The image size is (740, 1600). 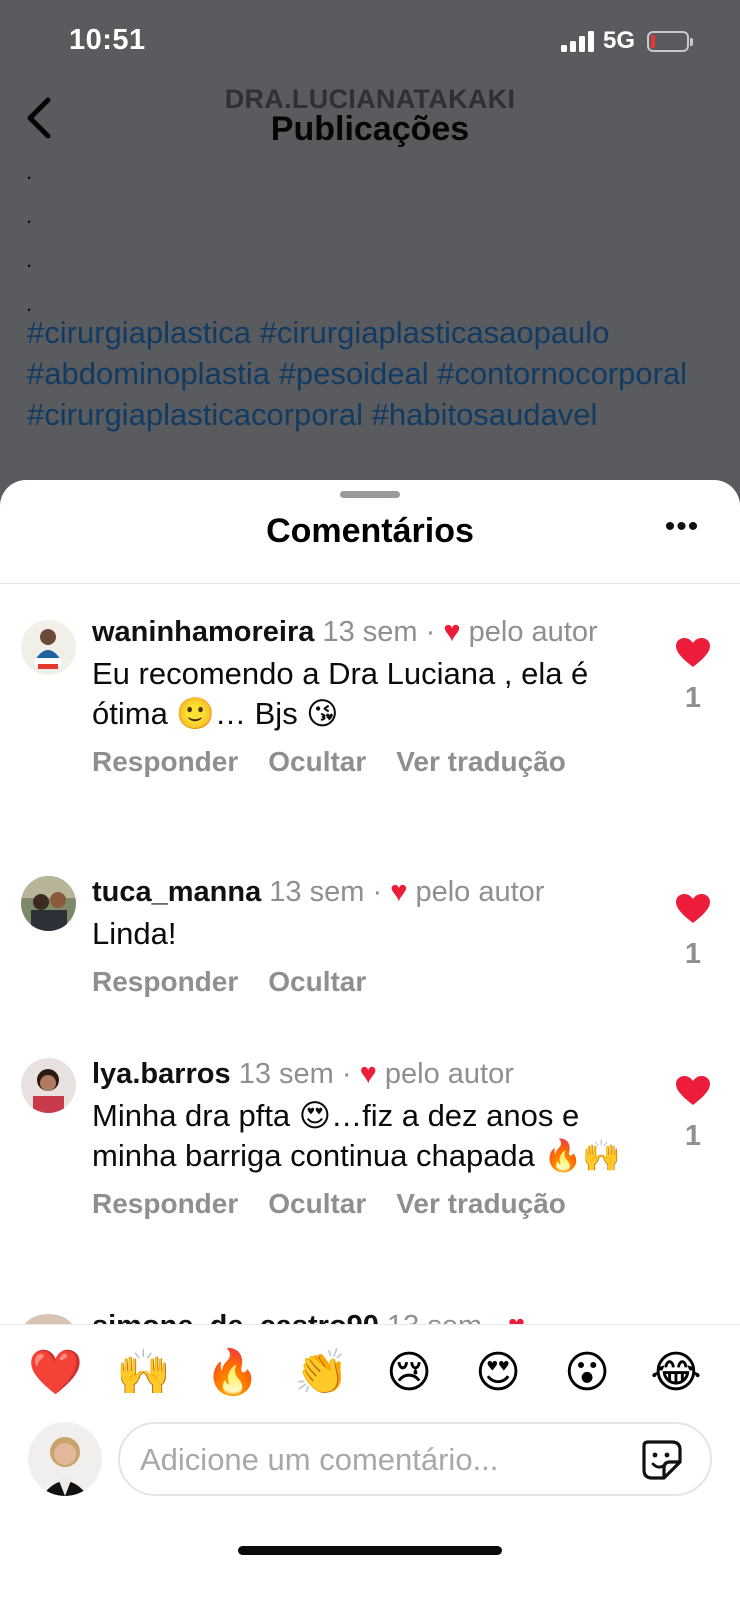 I want to click on signal-icon, so click(x=578, y=41).